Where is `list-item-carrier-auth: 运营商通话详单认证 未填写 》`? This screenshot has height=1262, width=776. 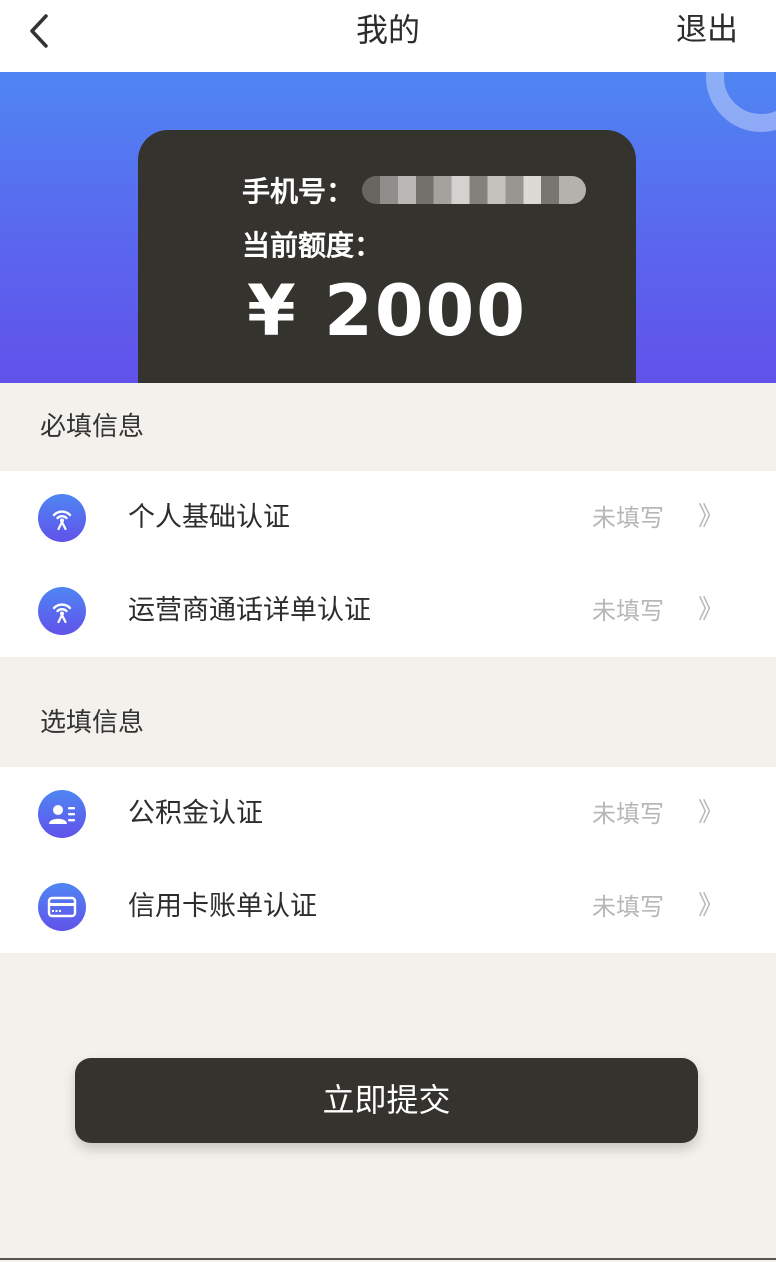 list-item-carrier-auth: 运营商通话详单认证 未填写 》 is located at coordinates (388, 610).